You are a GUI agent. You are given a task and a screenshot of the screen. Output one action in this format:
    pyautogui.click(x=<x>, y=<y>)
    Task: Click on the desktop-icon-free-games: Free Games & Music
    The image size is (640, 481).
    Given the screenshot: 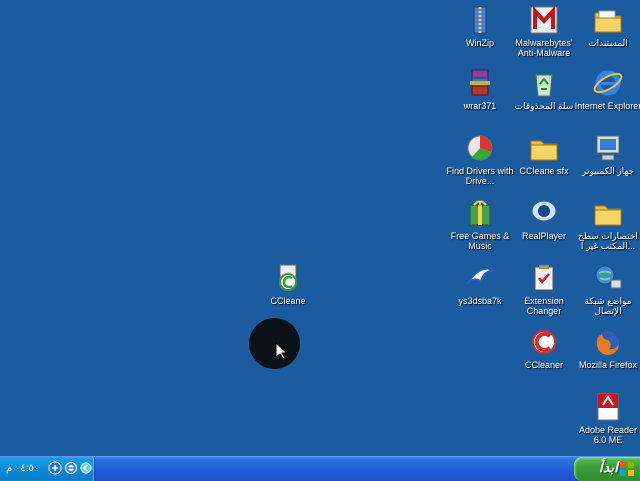 What is the action you would take?
    pyautogui.click(x=480, y=224)
    